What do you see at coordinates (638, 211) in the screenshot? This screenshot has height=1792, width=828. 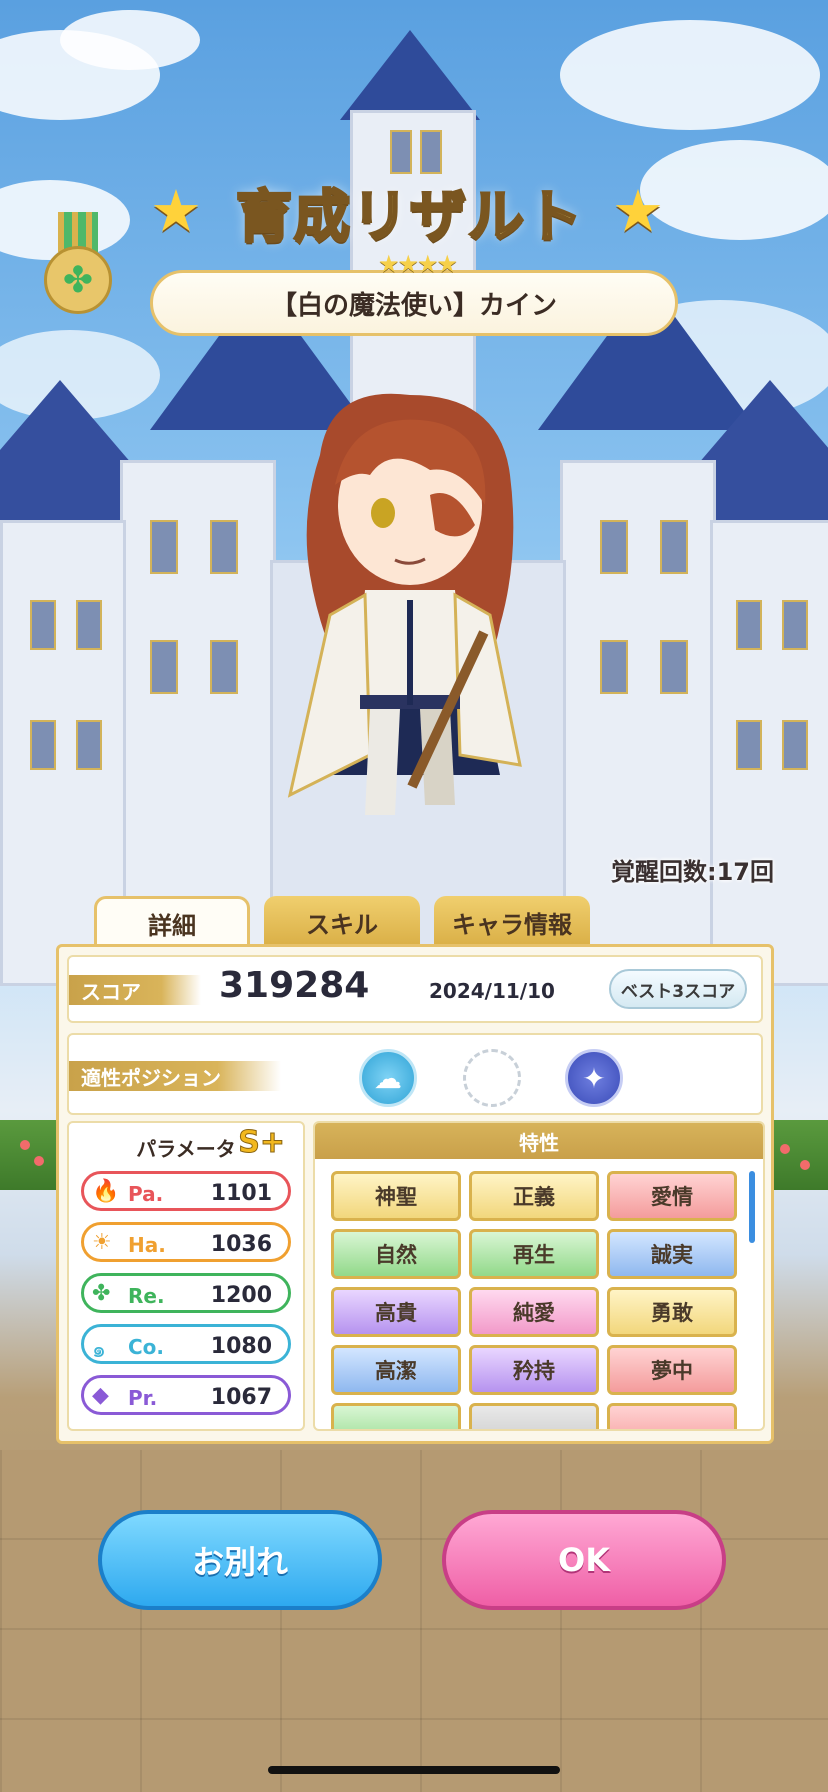 I see `star-right-icon: ★` at bounding box center [638, 211].